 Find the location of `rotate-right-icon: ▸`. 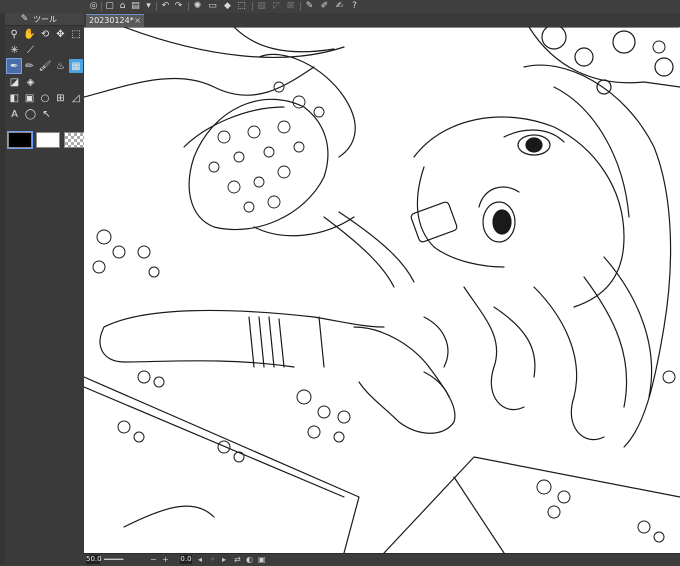

rotate-right-icon: ▸ is located at coordinates (224, 560).